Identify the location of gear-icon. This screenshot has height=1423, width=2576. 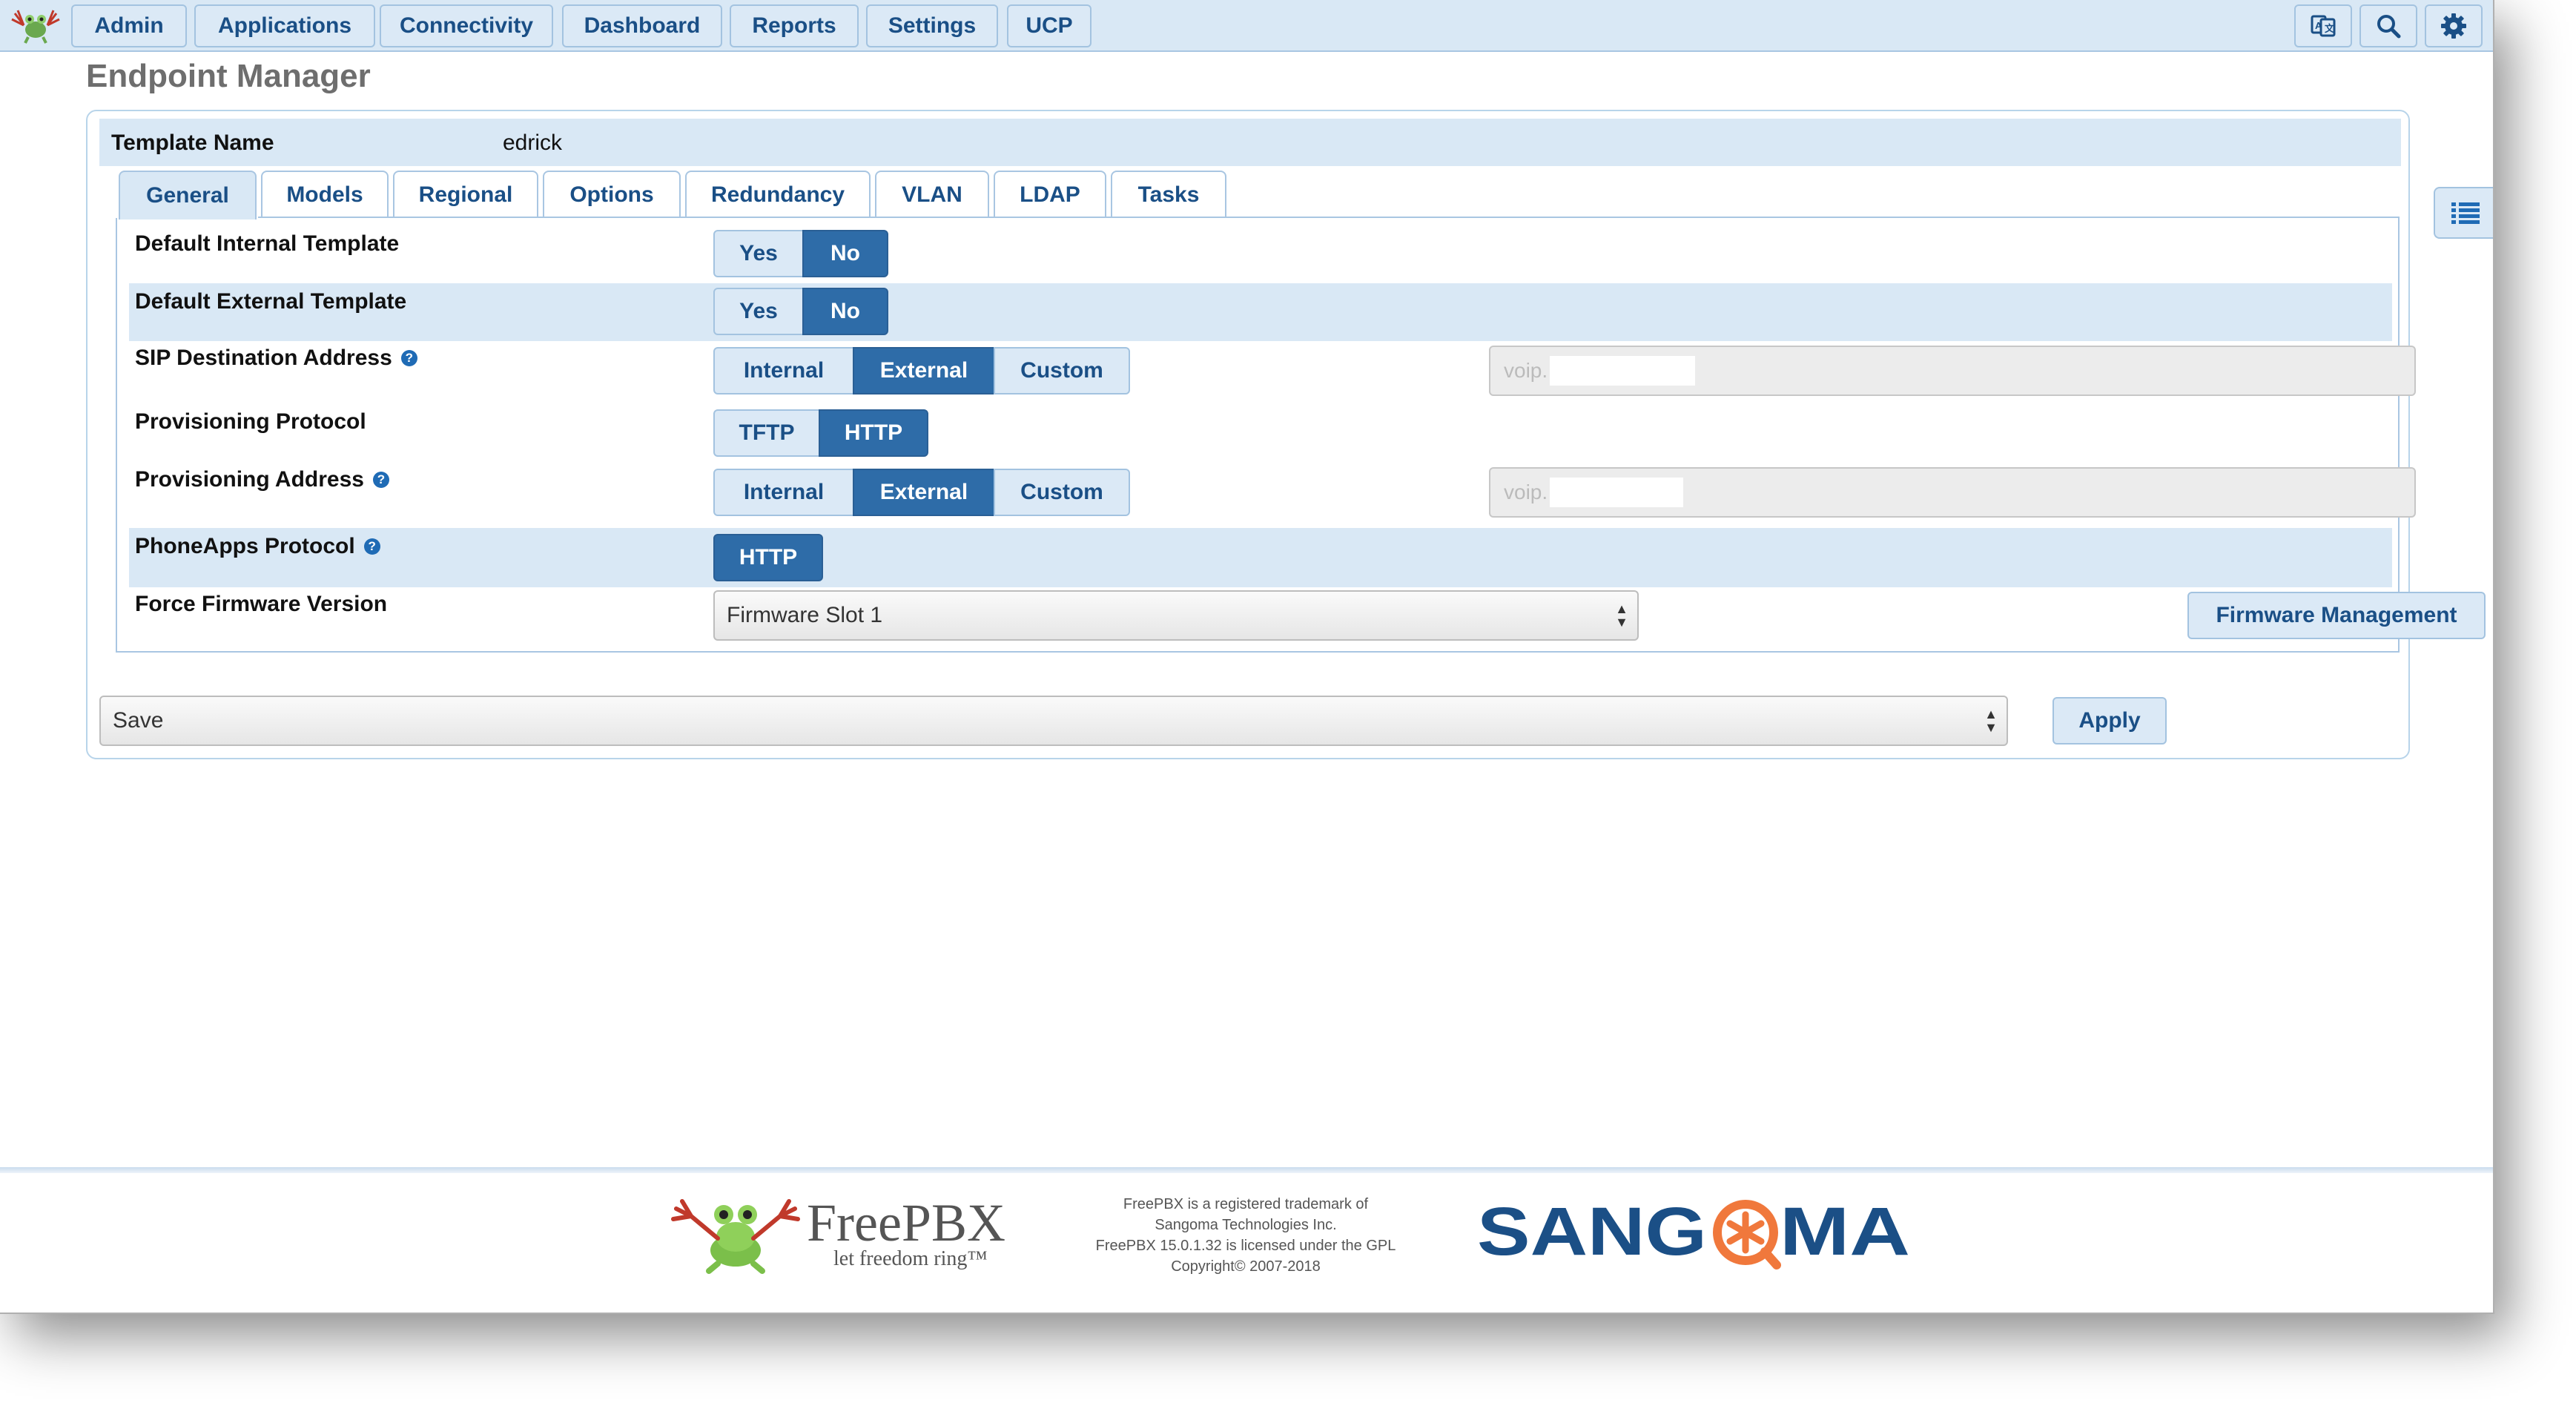
(2453, 26).